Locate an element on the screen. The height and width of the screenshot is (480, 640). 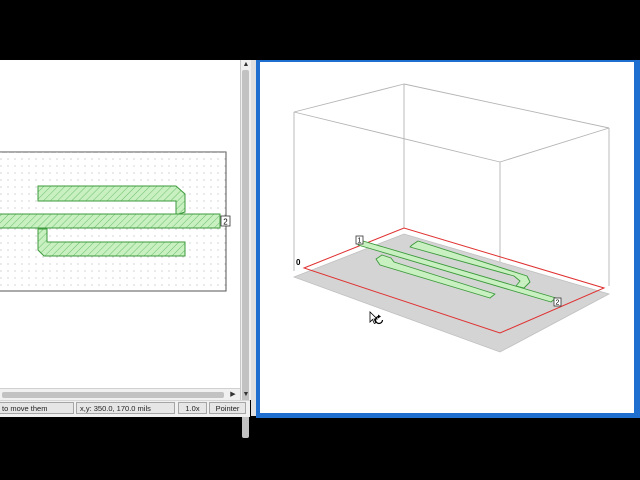
status-hint: to move them is located at coordinates (37, 408).